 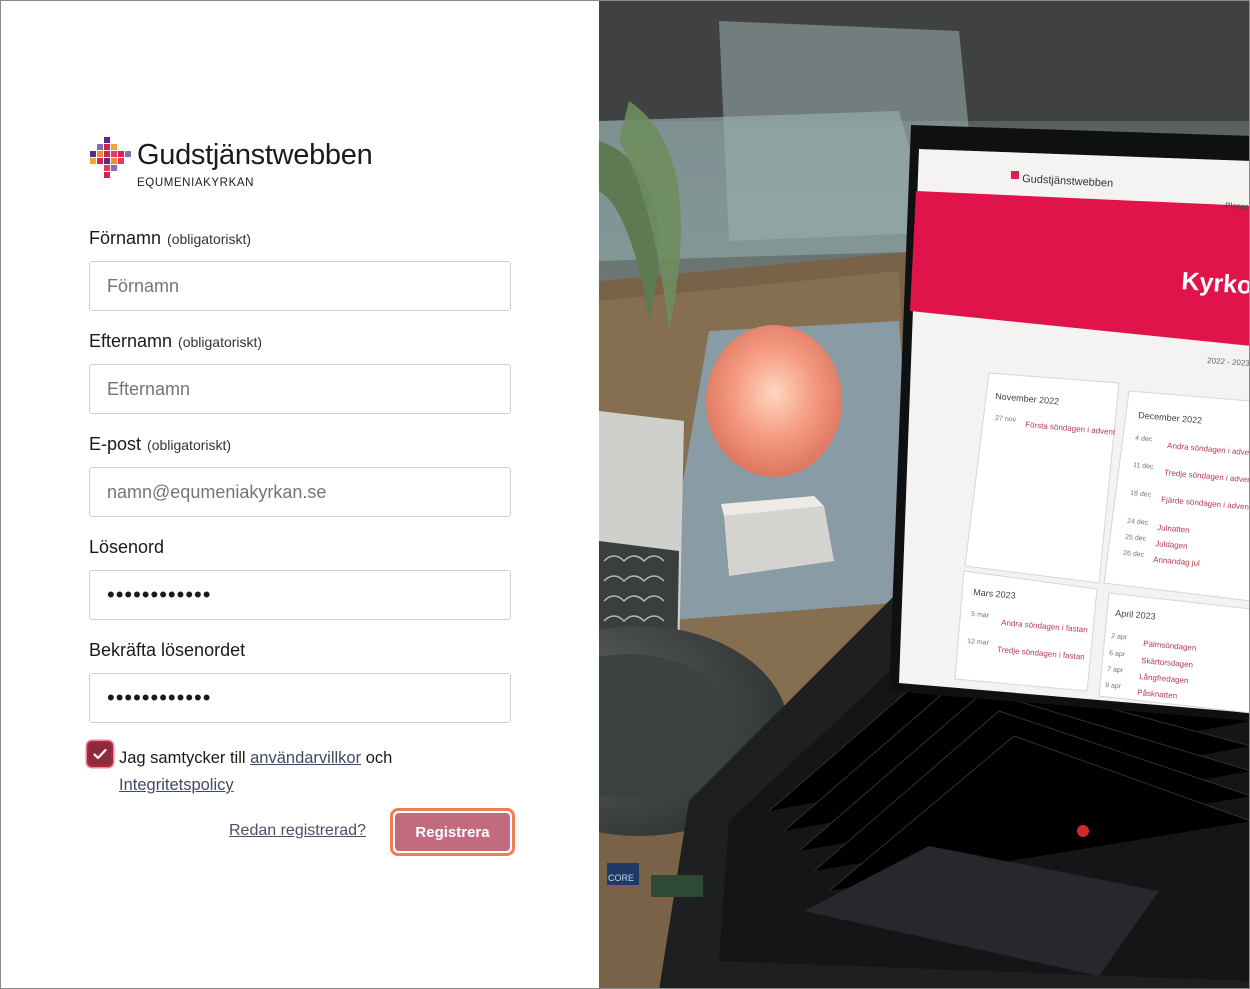 I want to click on cal-date: 9 apr, so click(x=1113, y=686).